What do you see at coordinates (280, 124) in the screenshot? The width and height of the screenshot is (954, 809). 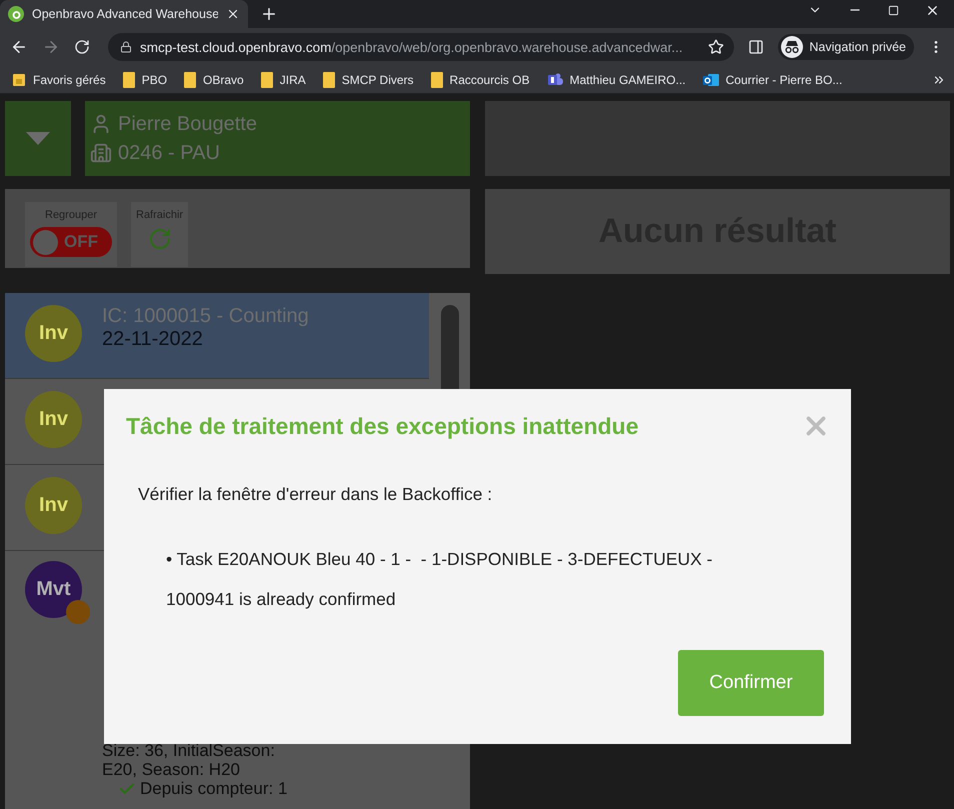 I see `user-name: Pierre Bougette` at bounding box center [280, 124].